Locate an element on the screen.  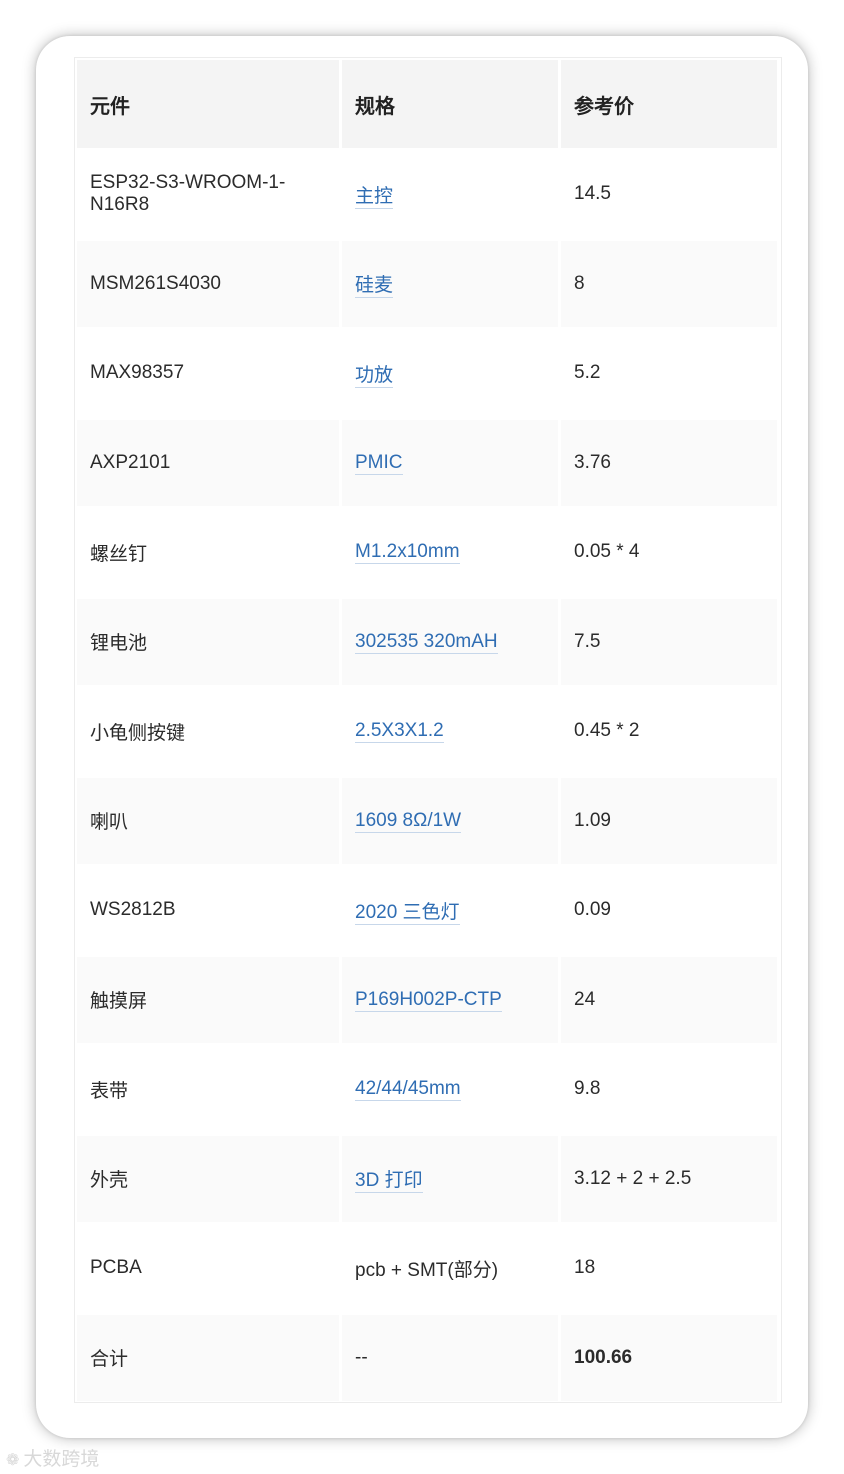
table-row: 螺丝钉 M1.2x10mm 0.05 * 4 is located at coordinates (427, 552).